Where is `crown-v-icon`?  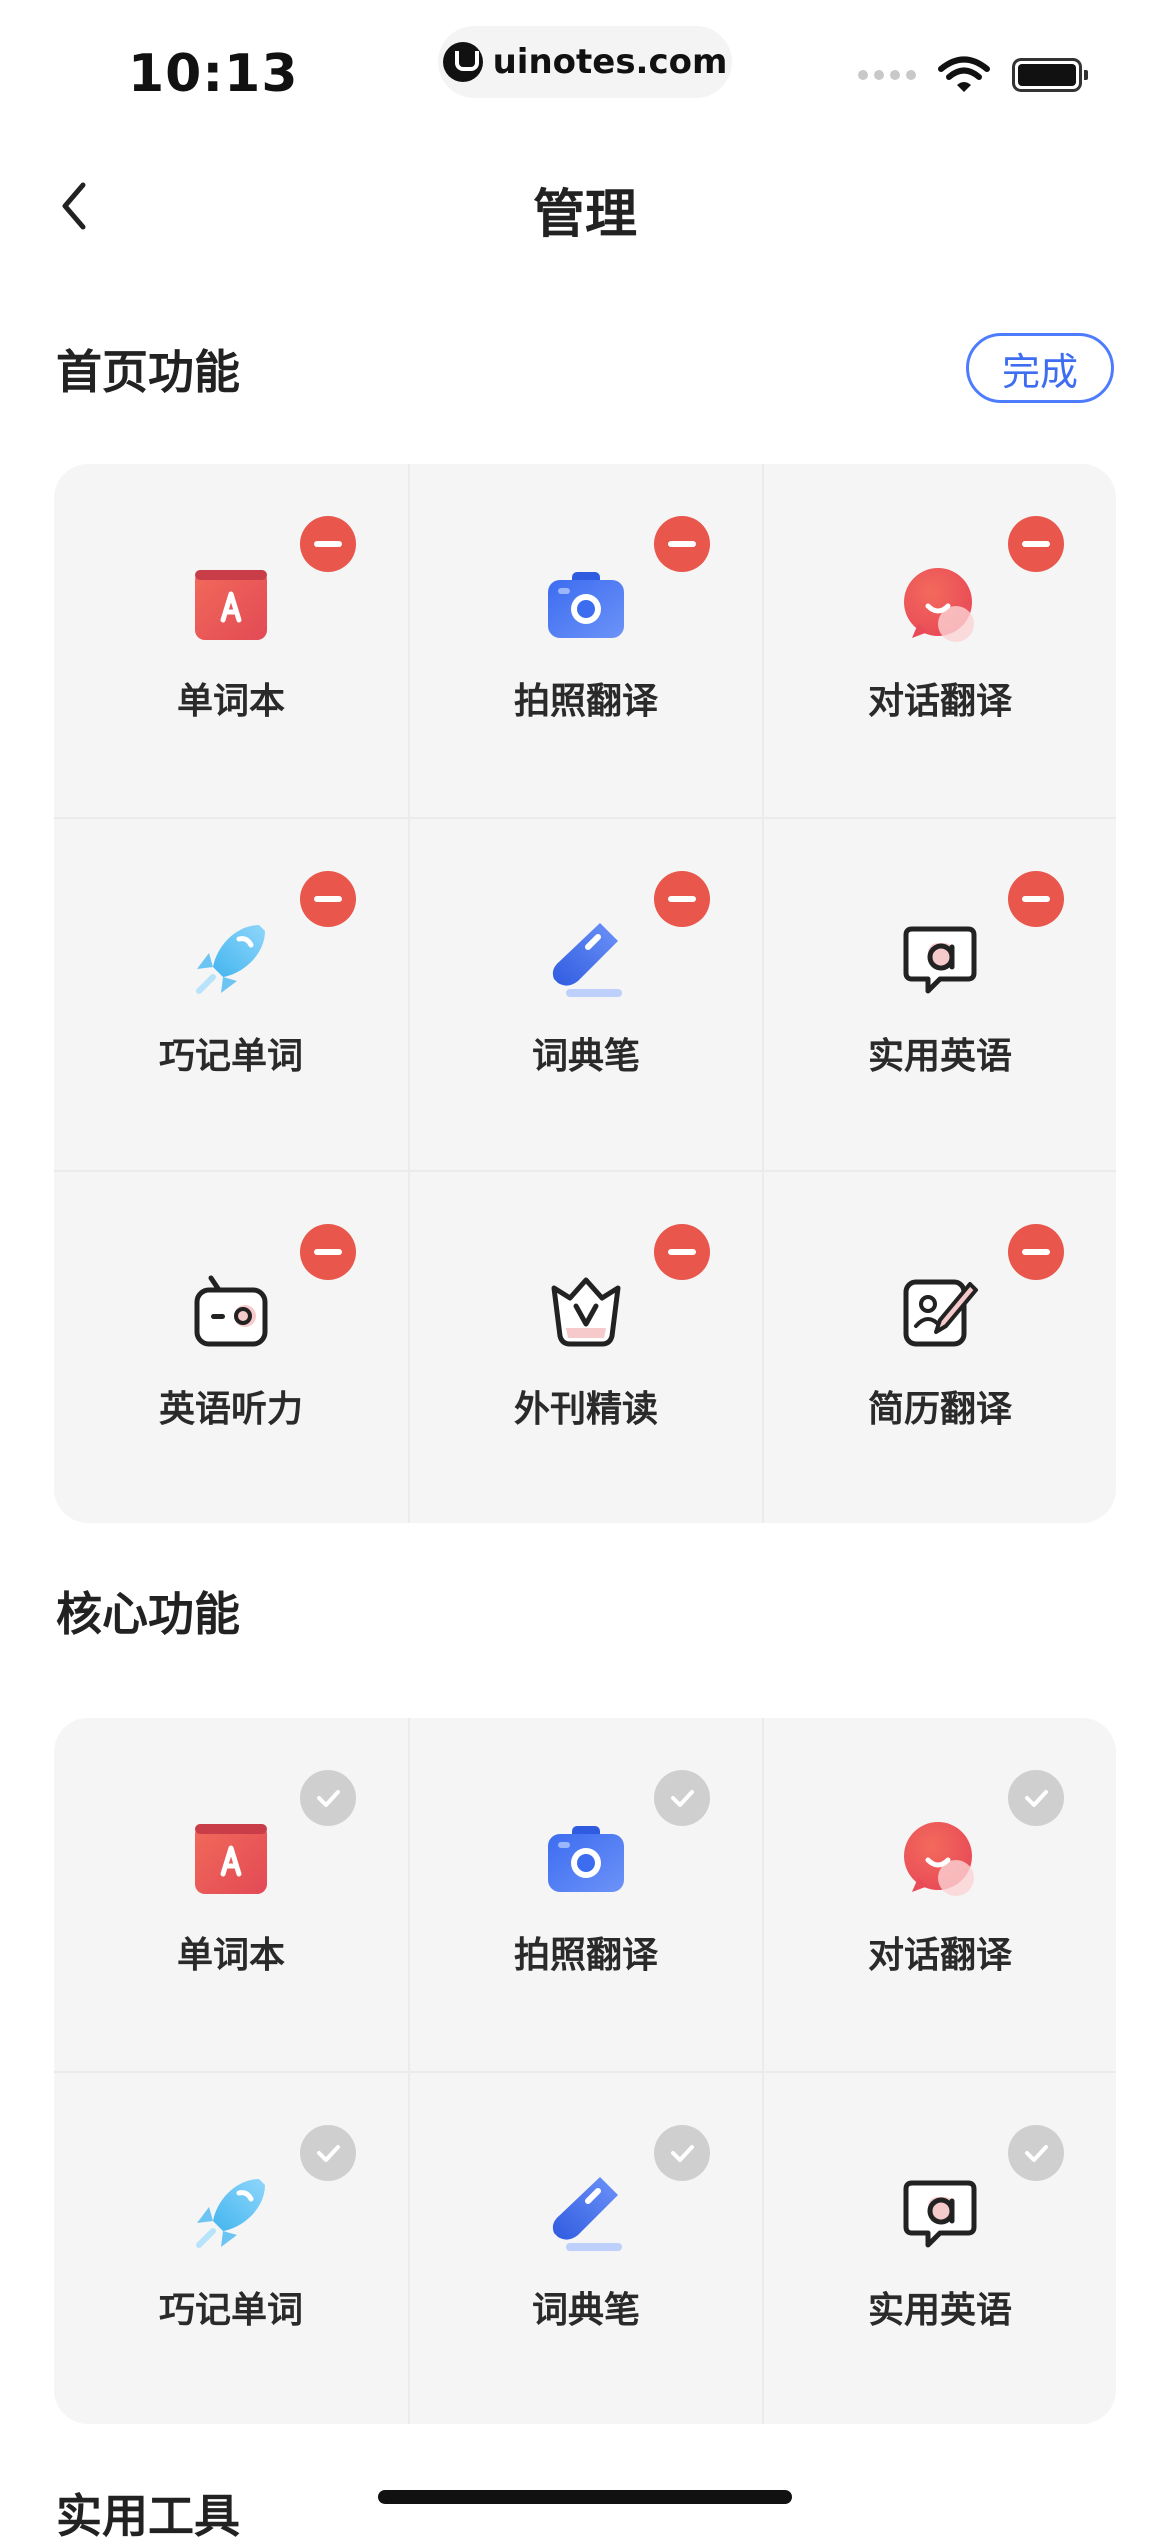
crown-v-icon is located at coordinates (586, 1312).